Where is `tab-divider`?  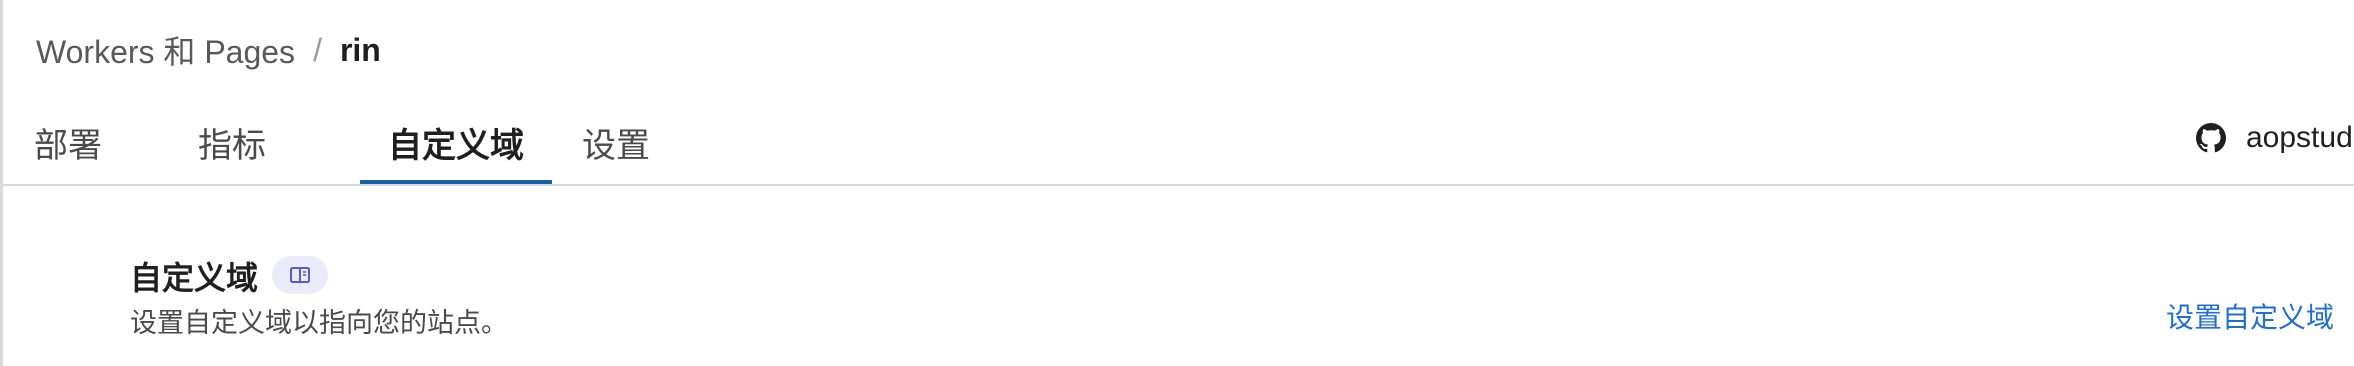
tab-divider is located at coordinates (1177, 185).